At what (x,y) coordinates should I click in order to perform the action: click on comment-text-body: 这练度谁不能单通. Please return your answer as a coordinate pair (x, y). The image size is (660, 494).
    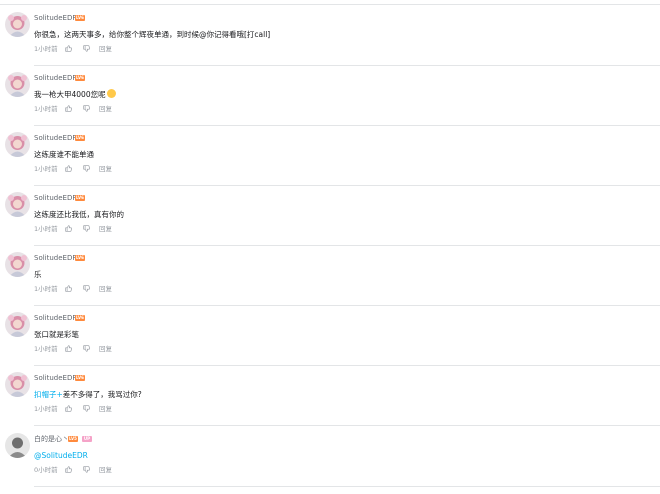
    Looking at the image, I should click on (64, 154).